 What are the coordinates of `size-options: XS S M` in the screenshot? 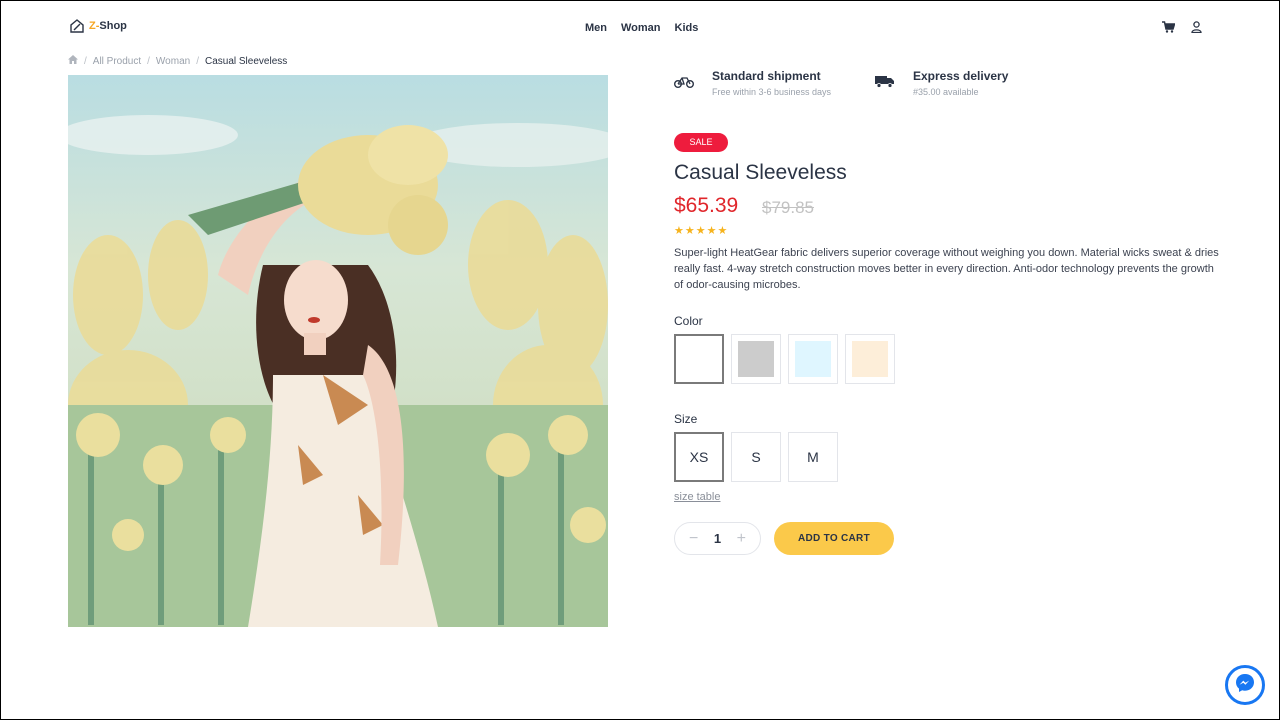 It's located at (756, 457).